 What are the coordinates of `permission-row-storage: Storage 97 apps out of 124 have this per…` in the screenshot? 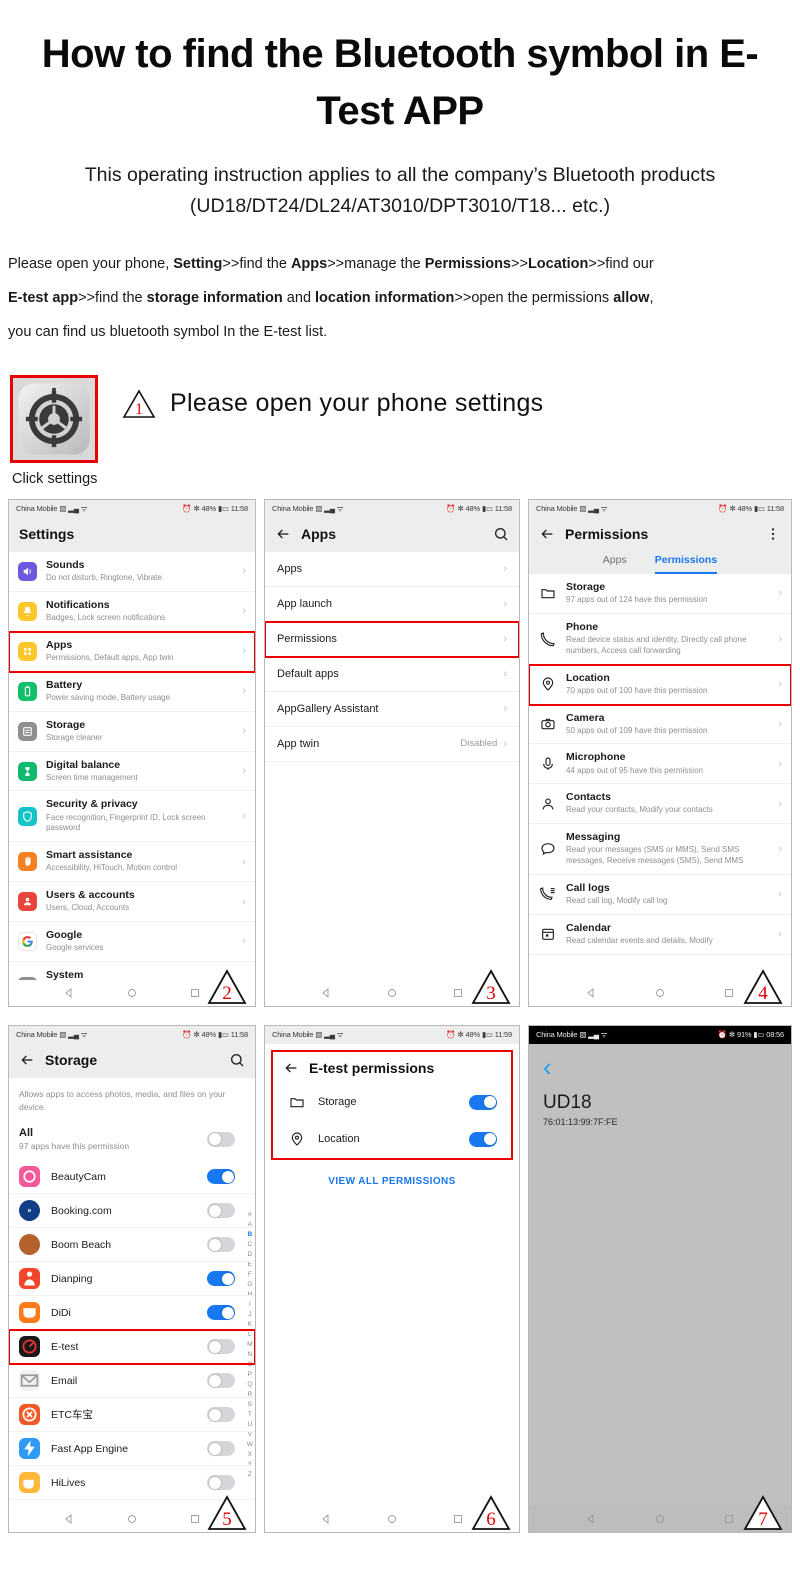 It's located at (660, 594).